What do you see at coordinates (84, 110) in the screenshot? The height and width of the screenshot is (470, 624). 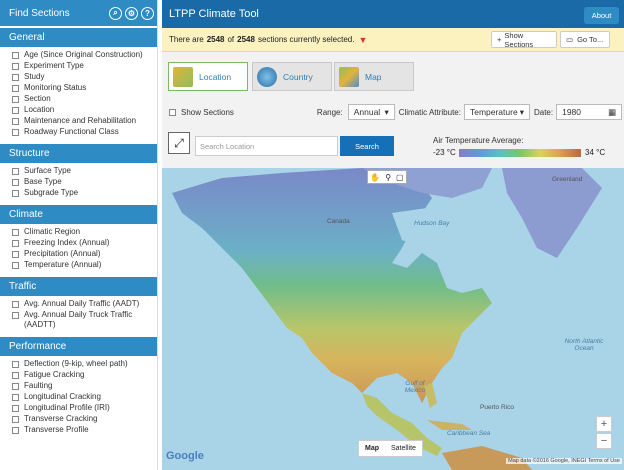 I see `filter-item: Location` at bounding box center [84, 110].